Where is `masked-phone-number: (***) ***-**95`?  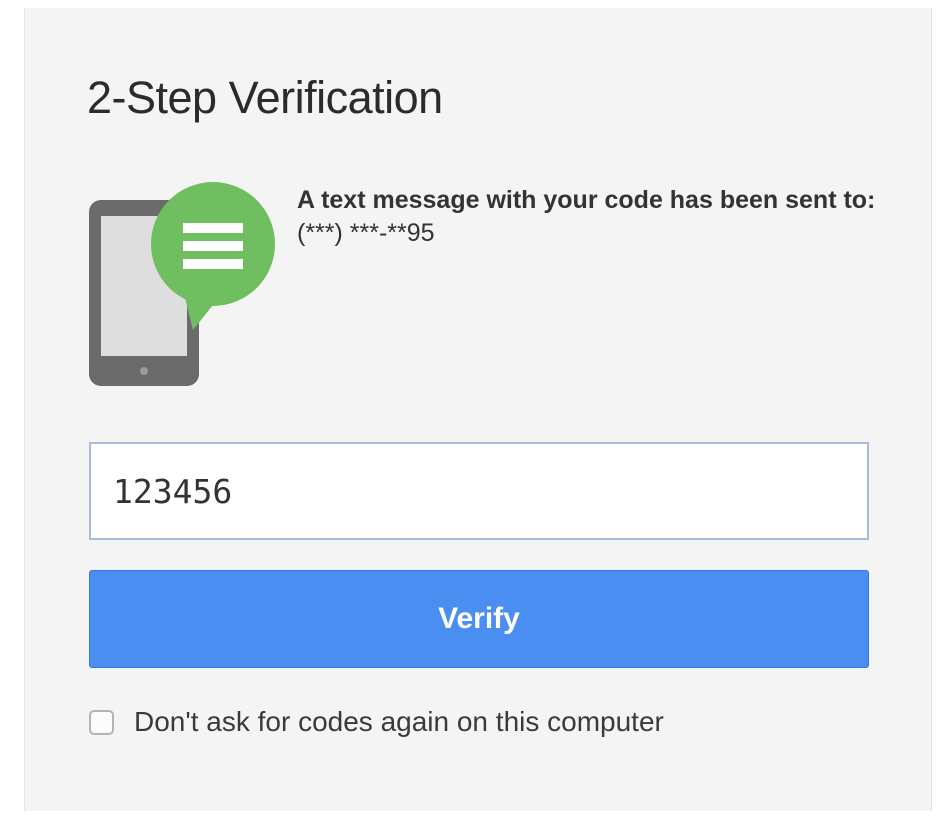
masked-phone-number: (***) ***-**95 is located at coordinates (366, 233).